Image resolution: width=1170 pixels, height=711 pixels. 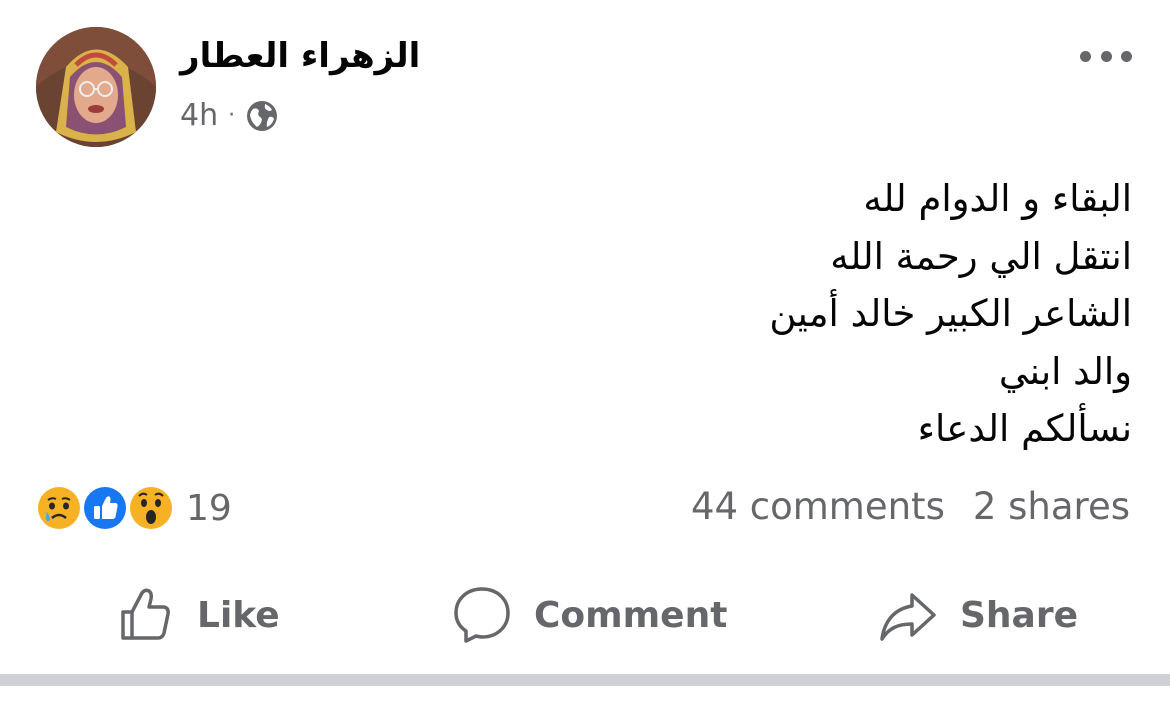 I want to click on author-avatar, so click(x=96, y=87).